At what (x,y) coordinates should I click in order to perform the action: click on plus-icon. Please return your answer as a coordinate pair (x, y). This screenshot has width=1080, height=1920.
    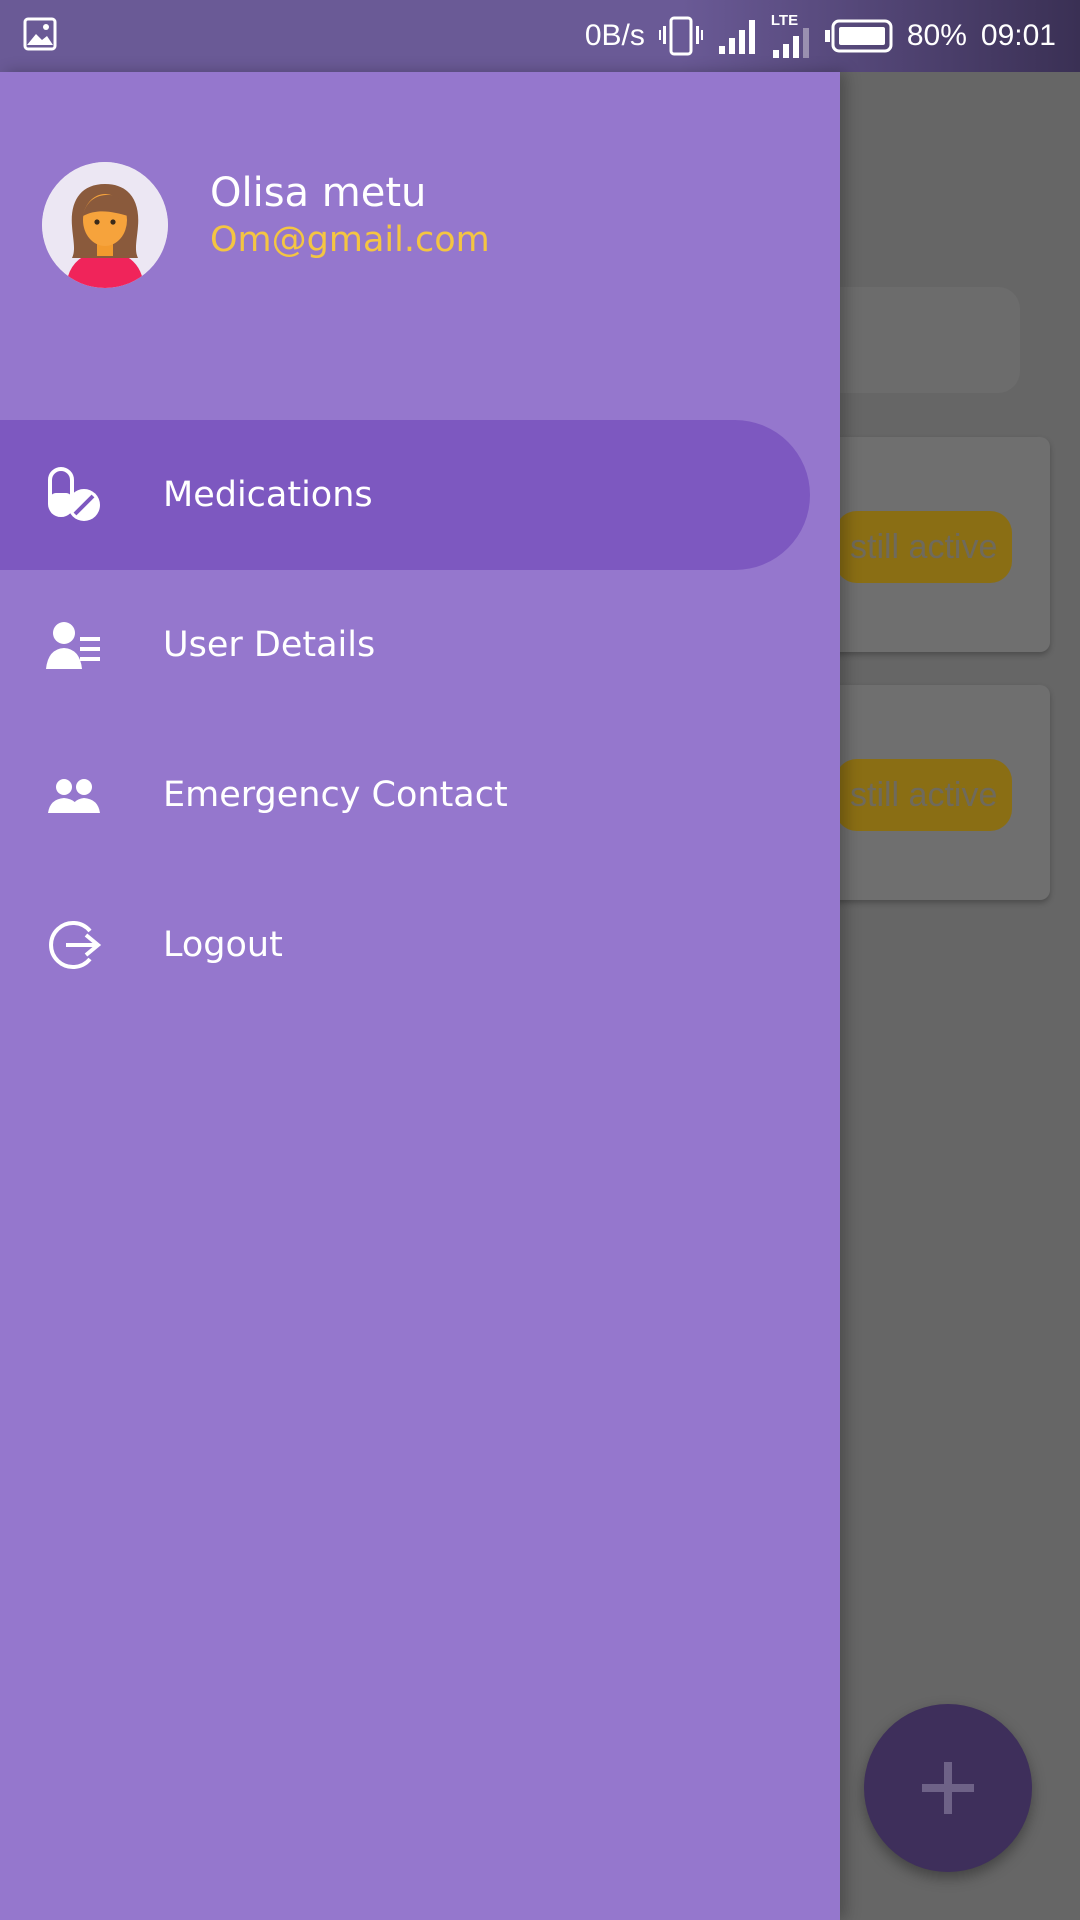
    Looking at the image, I should click on (948, 1788).